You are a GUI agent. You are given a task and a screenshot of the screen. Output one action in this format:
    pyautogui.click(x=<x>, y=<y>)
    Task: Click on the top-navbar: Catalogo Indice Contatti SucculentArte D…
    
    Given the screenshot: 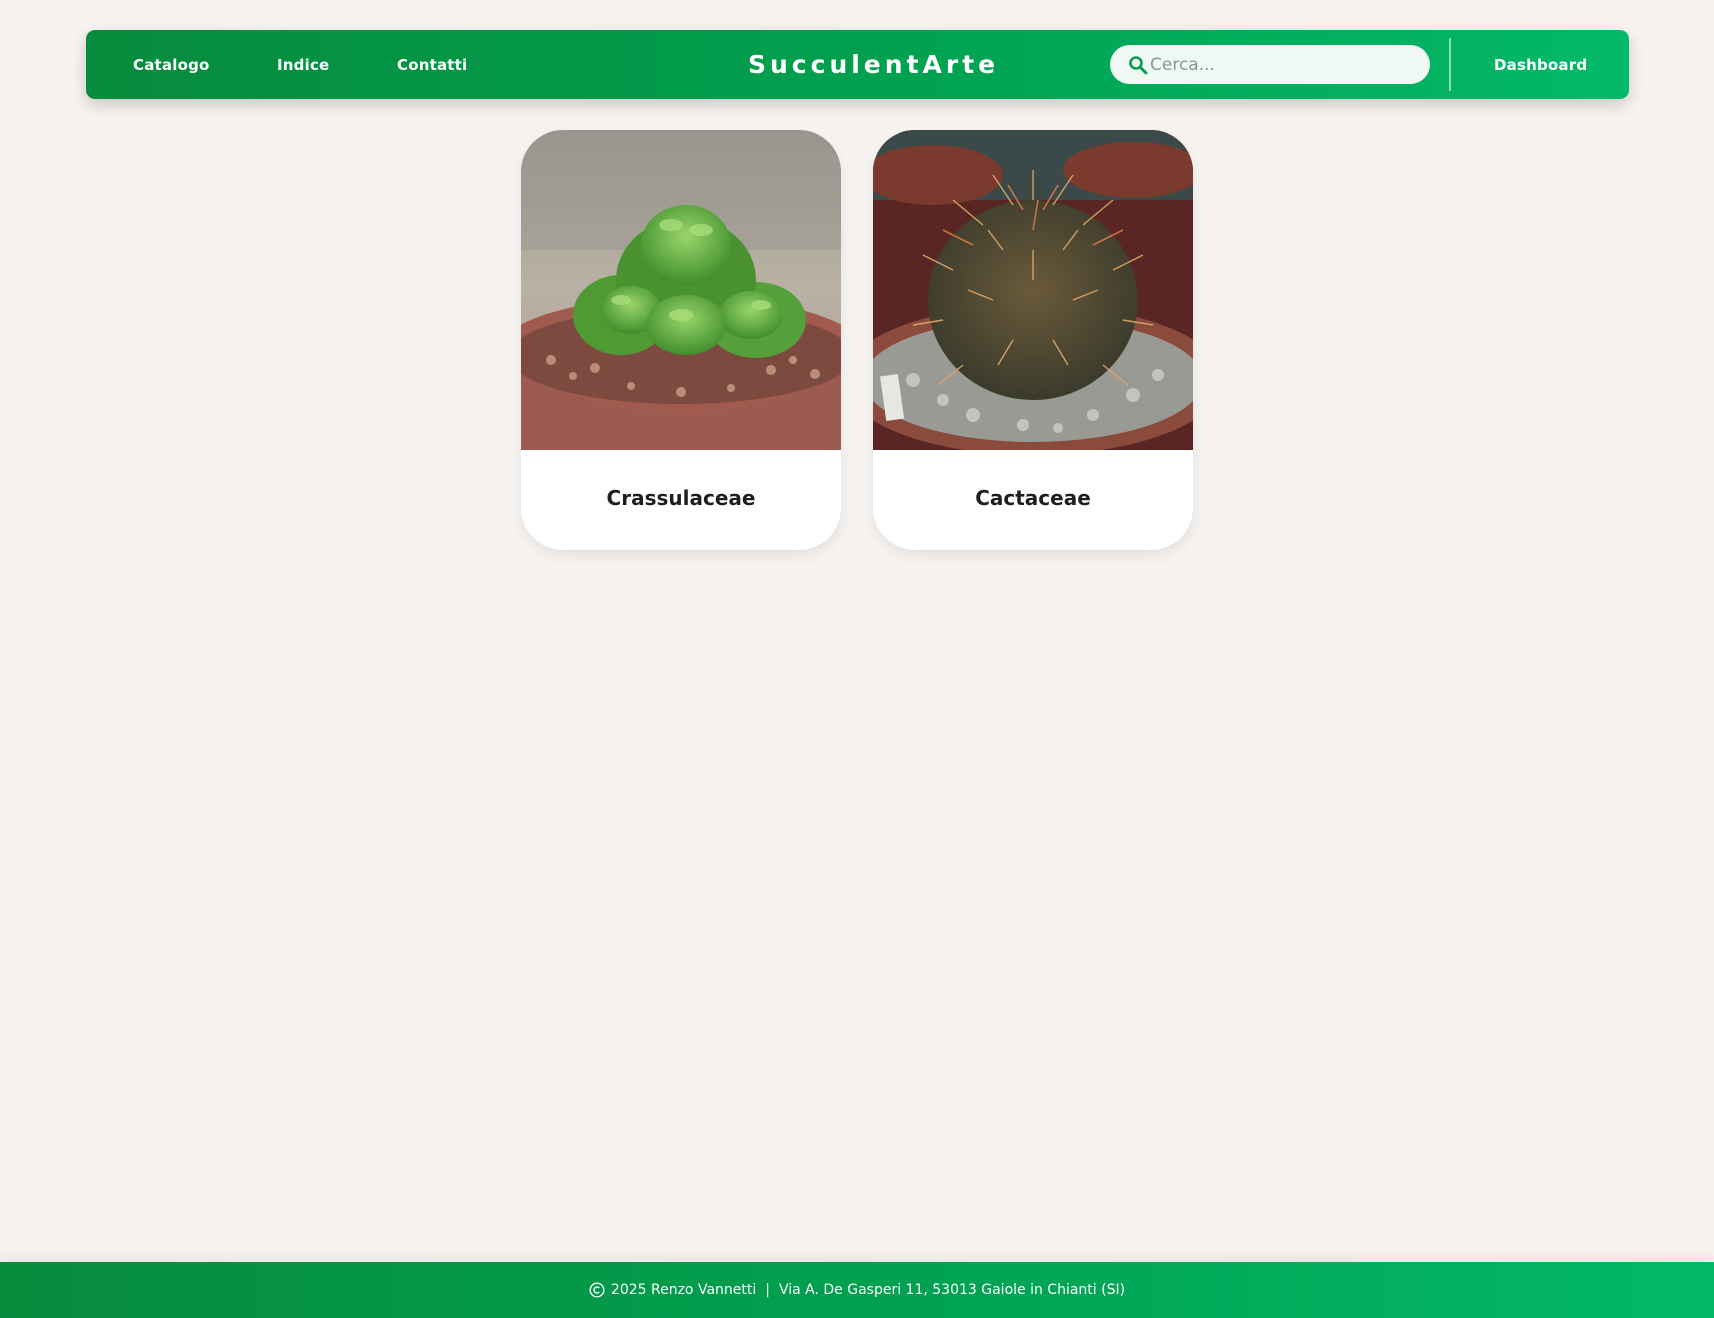 What is the action you would take?
    pyautogui.click(x=857, y=64)
    